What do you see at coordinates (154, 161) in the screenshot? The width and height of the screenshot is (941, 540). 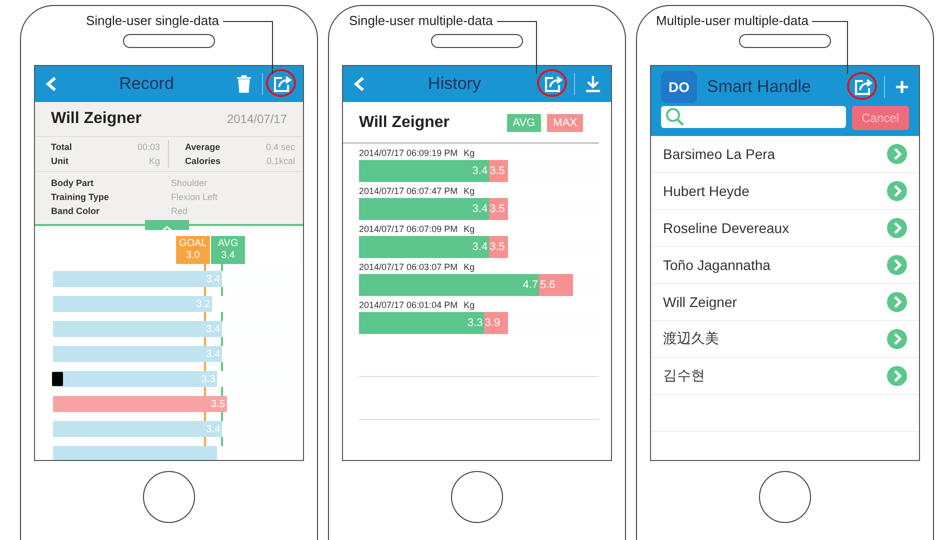 I see `stat-value: Kg` at bounding box center [154, 161].